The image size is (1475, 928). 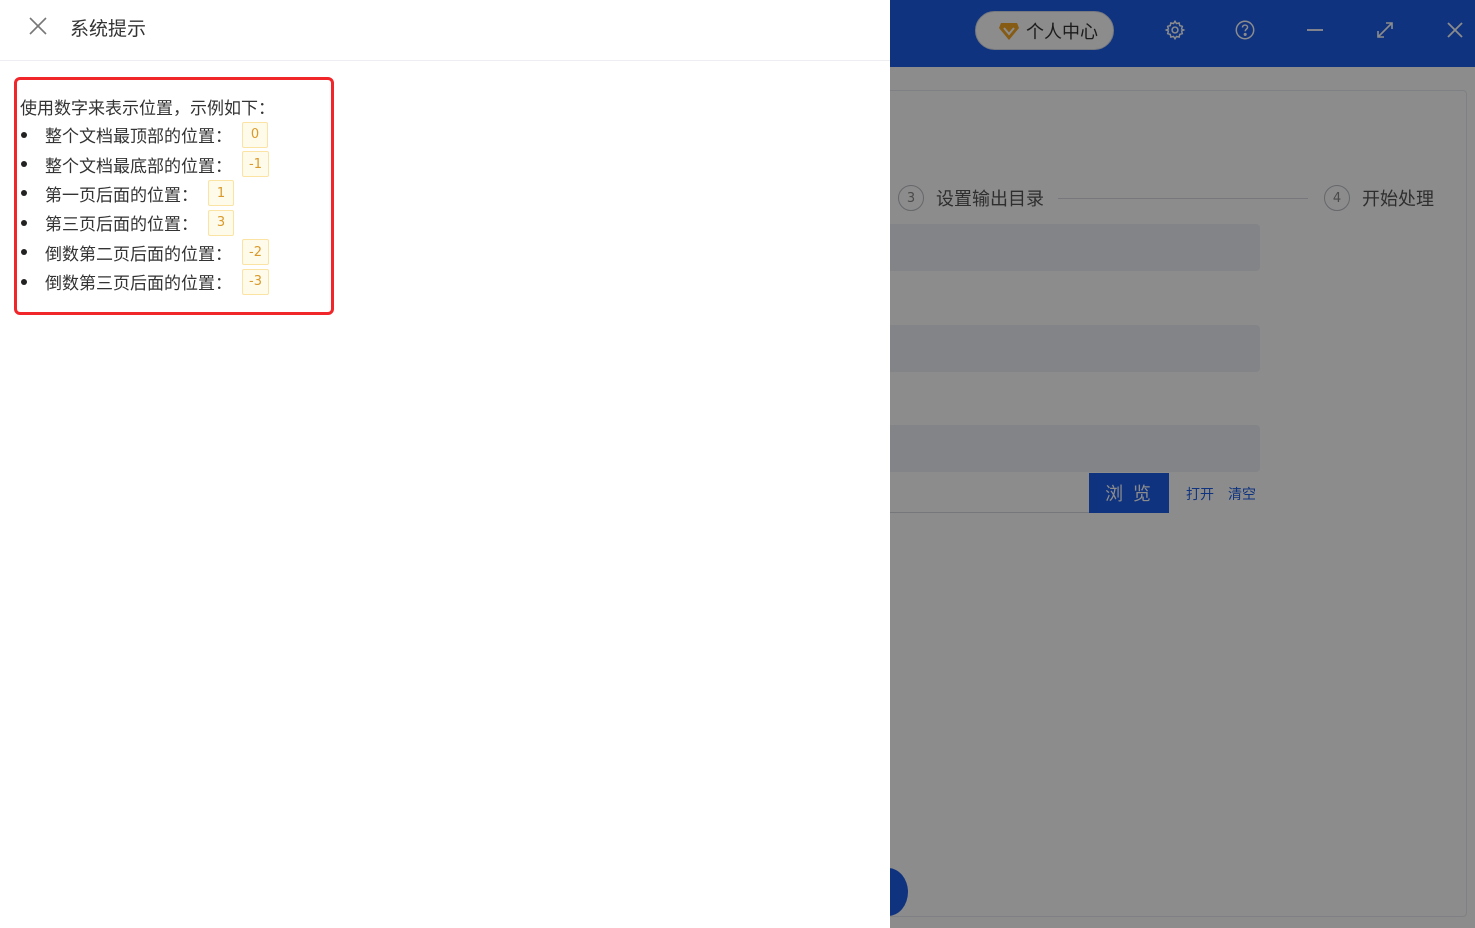 I want to click on position-code: 3, so click(x=221, y=222).